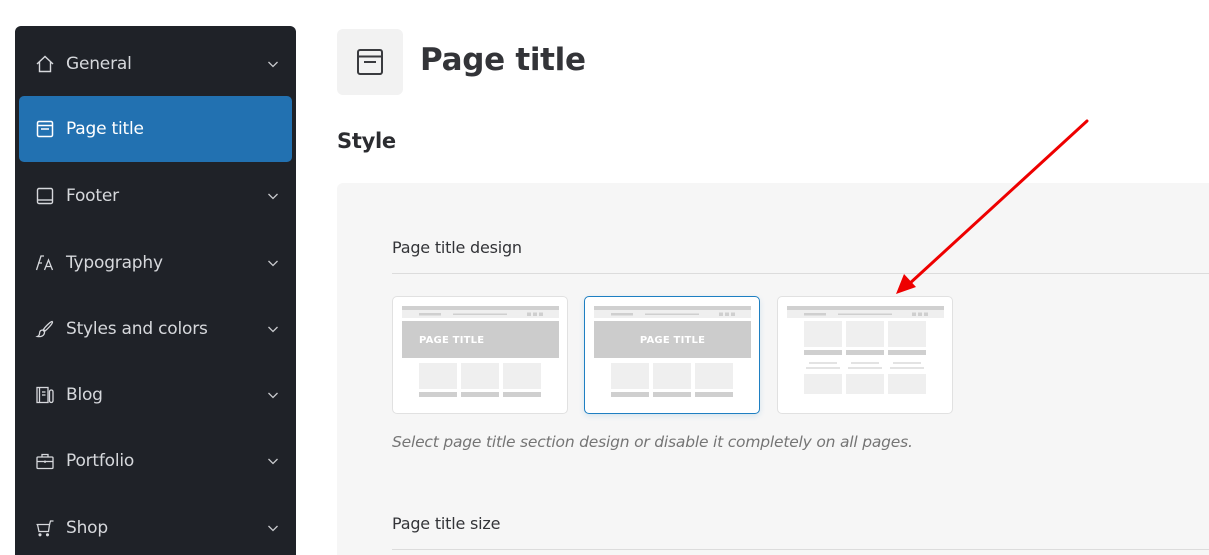 The height and width of the screenshot is (555, 1209). Describe the element at coordinates (446, 523) in the screenshot. I see `field-label-page-title-size: Page title size` at that location.